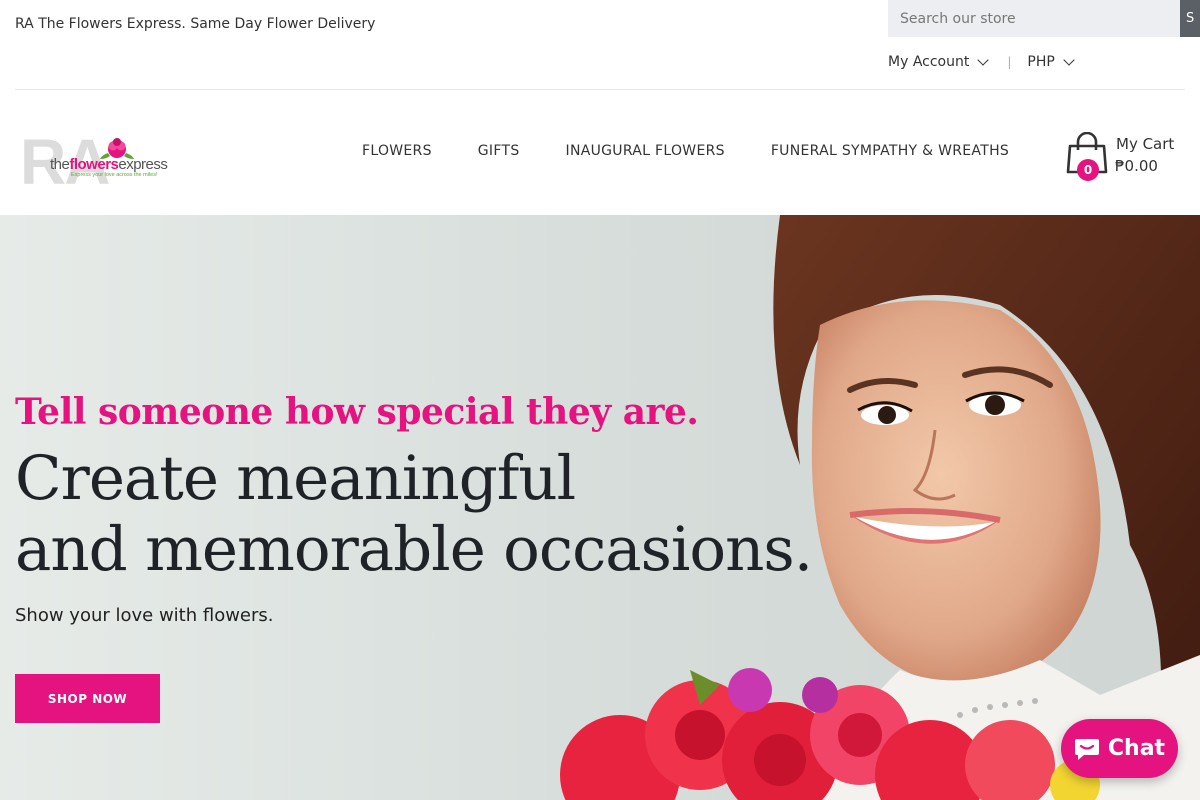  What do you see at coordinates (357, 412) in the screenshot?
I see `hero-subtitle: Tell someone how special they are.` at bounding box center [357, 412].